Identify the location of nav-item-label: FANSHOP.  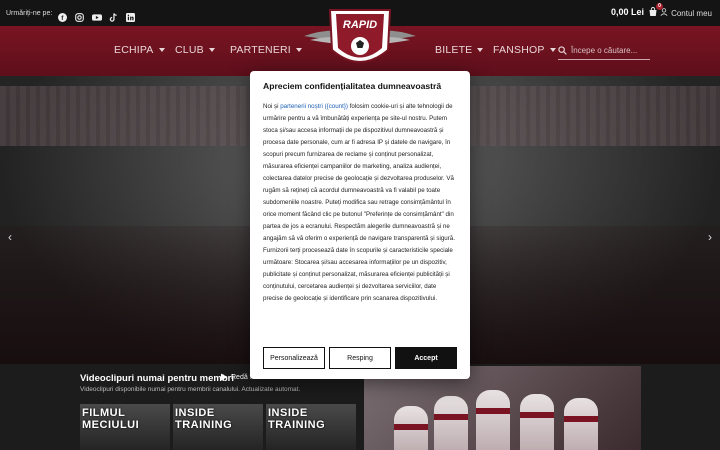
(519, 50).